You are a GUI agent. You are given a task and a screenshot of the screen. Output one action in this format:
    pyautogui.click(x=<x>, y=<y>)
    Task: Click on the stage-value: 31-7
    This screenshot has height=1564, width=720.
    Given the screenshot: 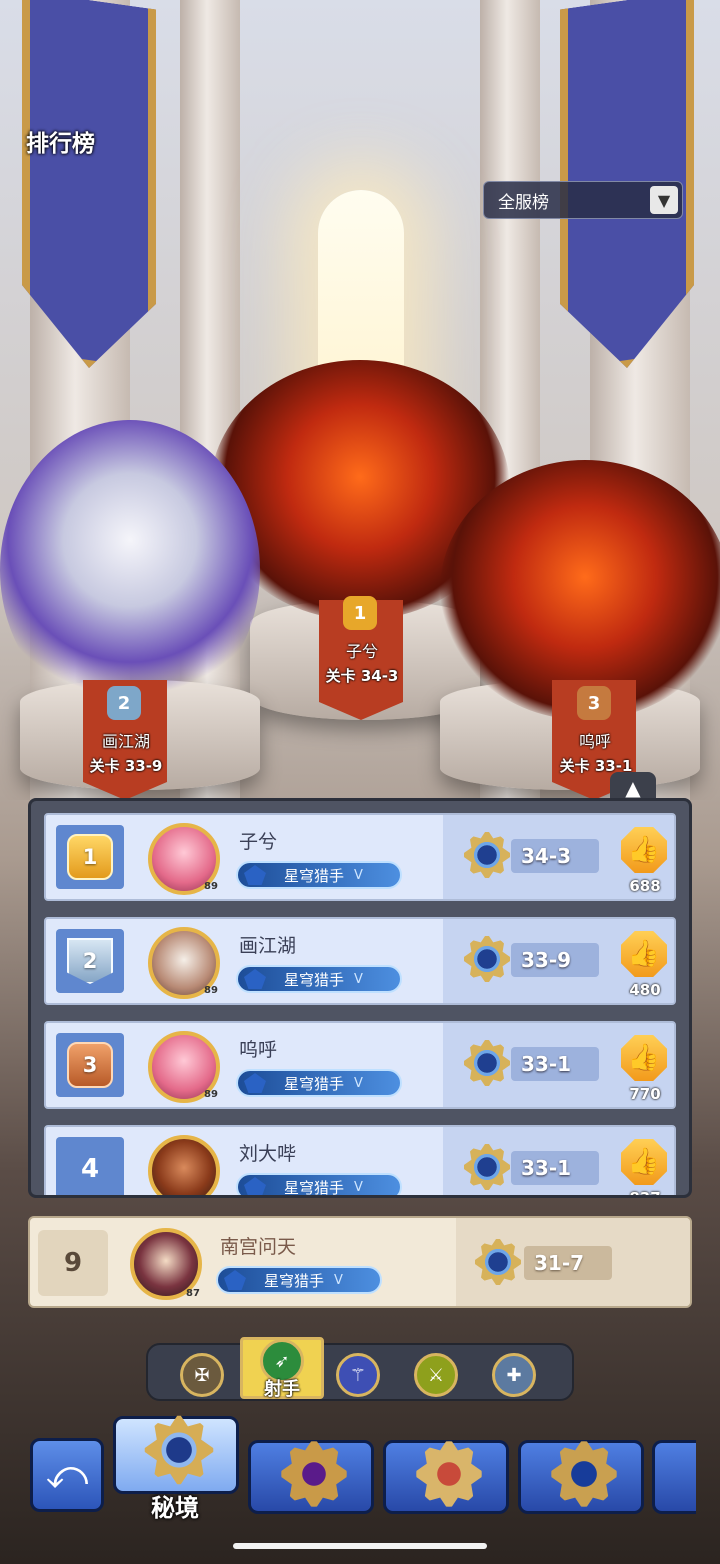 What is the action you would take?
    pyautogui.click(x=568, y=1263)
    